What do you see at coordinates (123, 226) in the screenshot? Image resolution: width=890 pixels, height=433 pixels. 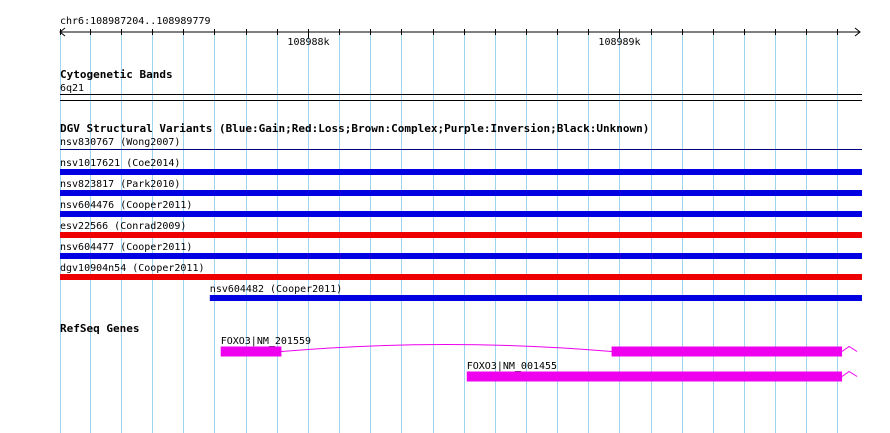 I see `variant-label: esv22566 (Conrad2009)` at bounding box center [123, 226].